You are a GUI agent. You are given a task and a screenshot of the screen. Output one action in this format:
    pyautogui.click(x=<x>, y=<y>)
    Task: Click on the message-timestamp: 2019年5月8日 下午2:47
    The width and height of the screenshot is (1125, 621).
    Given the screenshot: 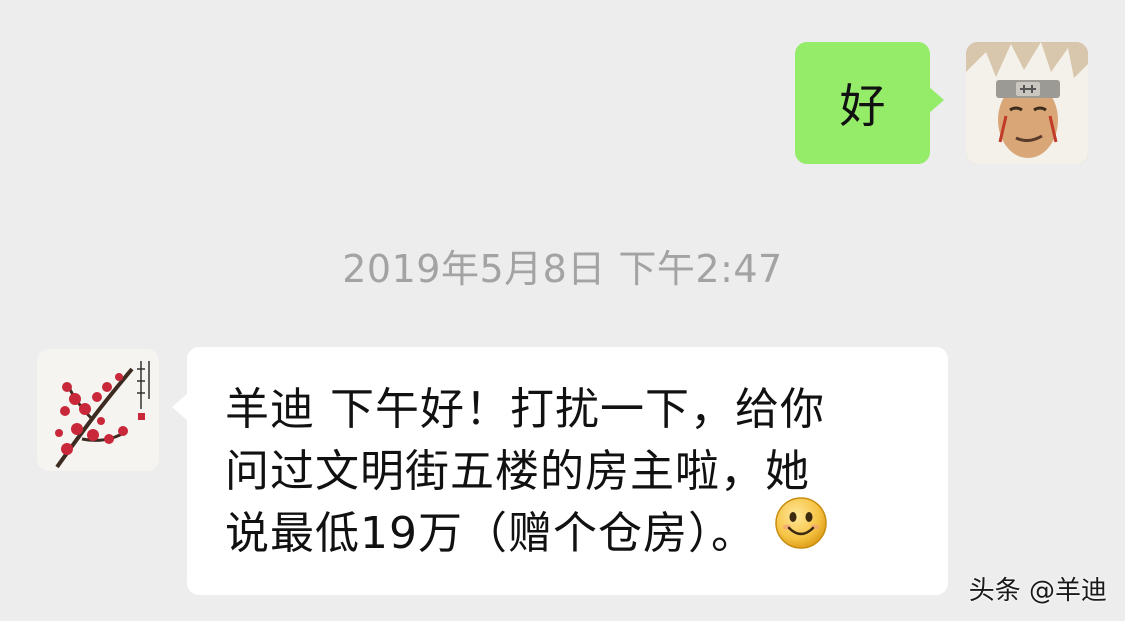 What is the action you would take?
    pyautogui.click(x=562, y=269)
    